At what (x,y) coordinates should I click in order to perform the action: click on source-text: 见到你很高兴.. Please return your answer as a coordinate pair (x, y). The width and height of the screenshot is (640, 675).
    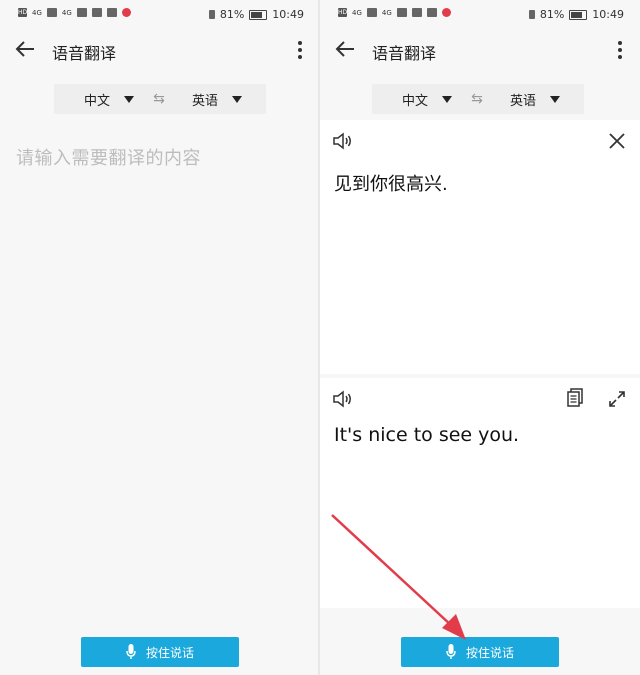
    Looking at the image, I should click on (391, 183).